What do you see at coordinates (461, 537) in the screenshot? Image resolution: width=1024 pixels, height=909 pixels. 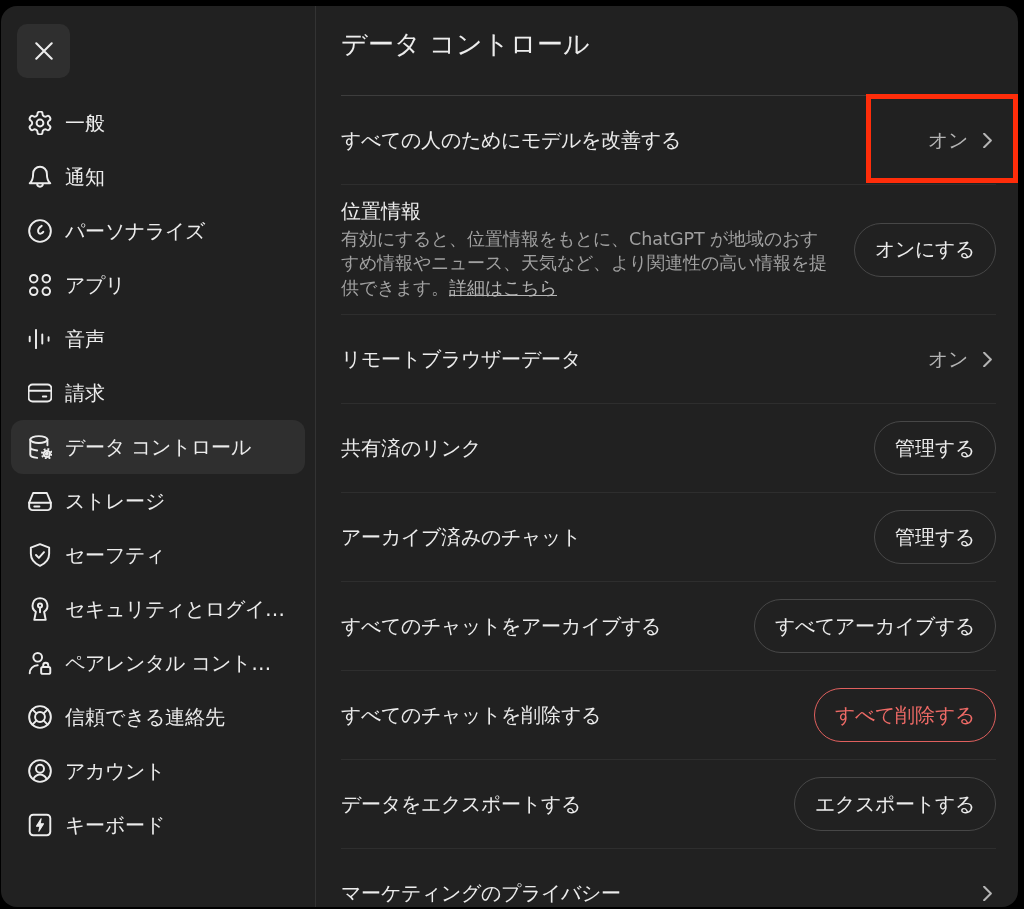 I see `setting-label: アーカイブ済みのチャット` at bounding box center [461, 537].